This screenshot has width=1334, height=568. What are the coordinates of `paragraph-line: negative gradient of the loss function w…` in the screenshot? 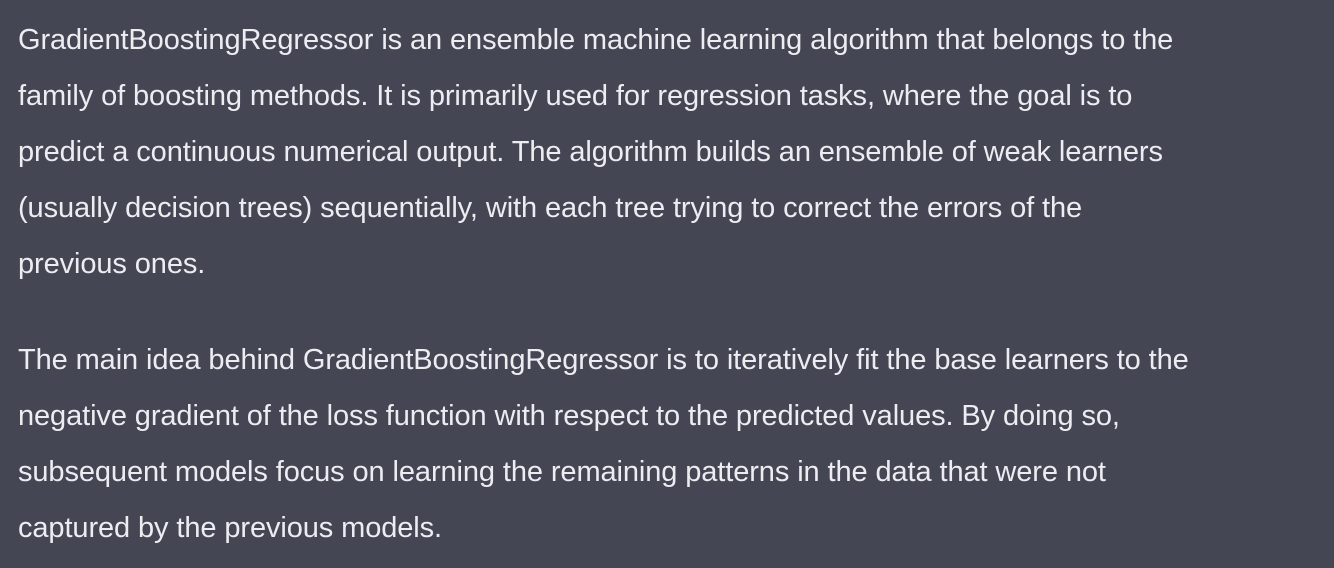 It's located at (569, 416).